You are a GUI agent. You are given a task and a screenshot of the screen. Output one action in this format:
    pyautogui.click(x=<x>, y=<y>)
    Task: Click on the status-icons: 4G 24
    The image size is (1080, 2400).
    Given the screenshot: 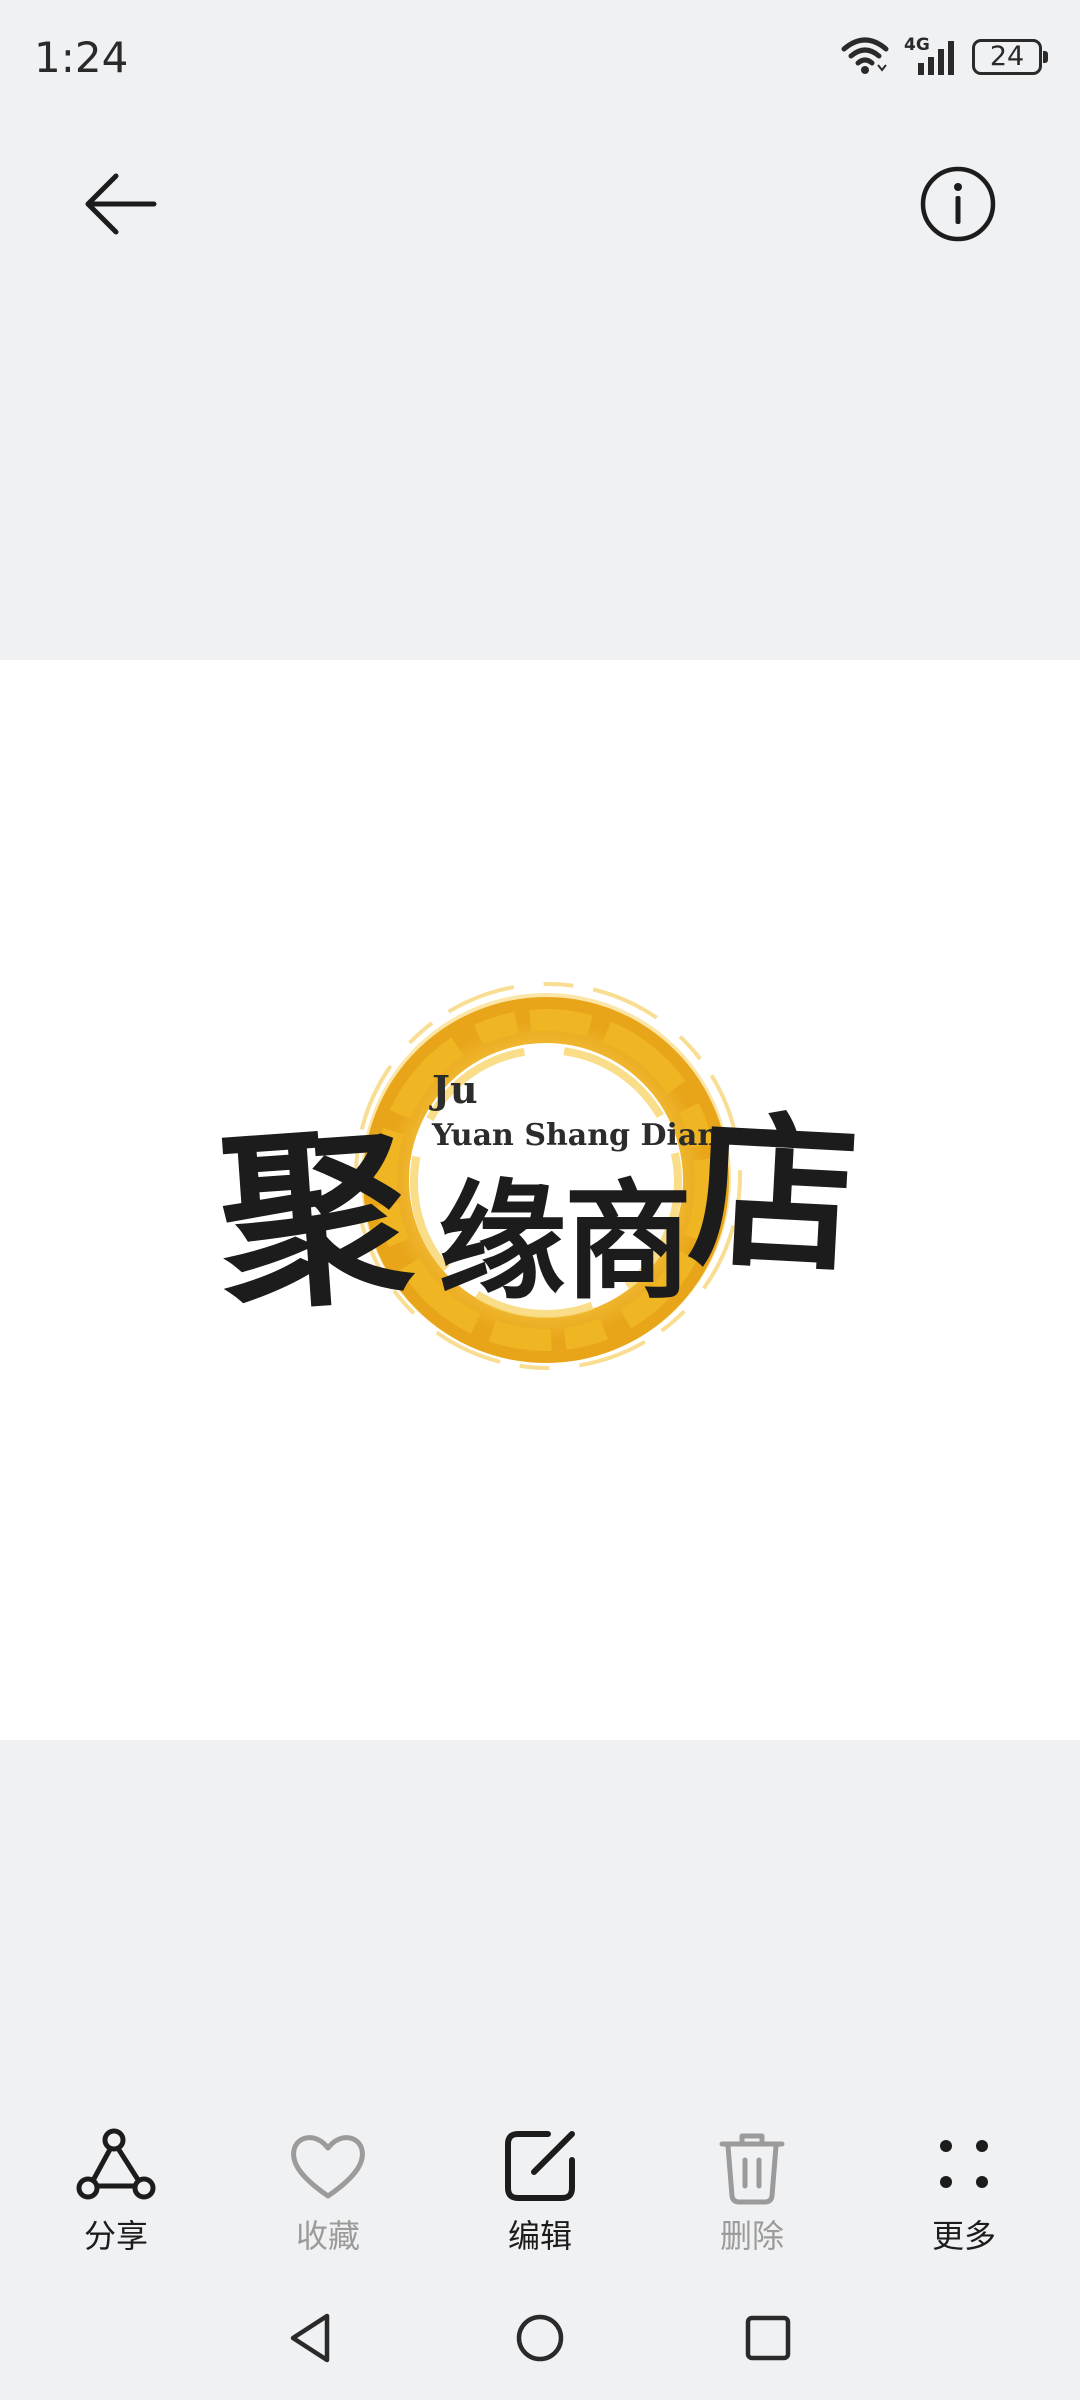 What is the action you would take?
    pyautogui.click(x=944, y=57)
    